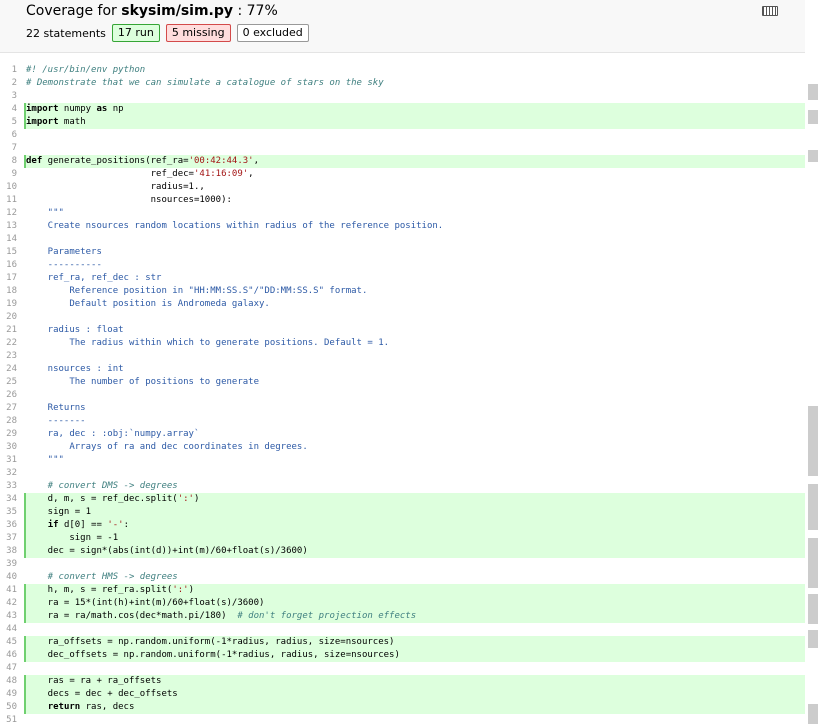 The height and width of the screenshot is (727, 818). Describe the element at coordinates (402, 70) in the screenshot. I see `source-line: 1 #! /usr/bin/env python` at that location.